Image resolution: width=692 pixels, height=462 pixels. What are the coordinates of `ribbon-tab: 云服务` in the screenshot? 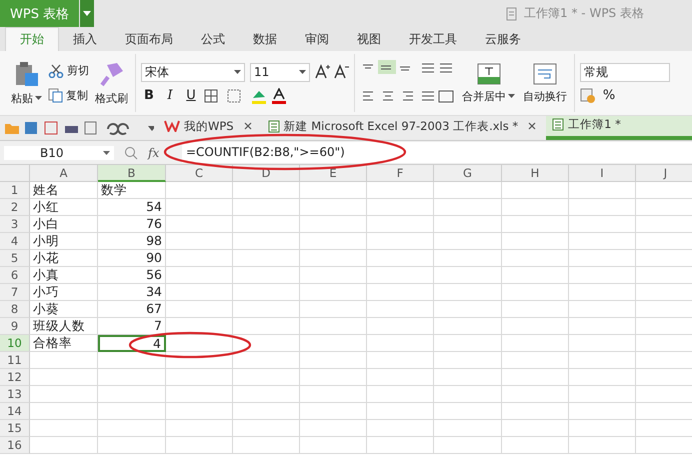 It's located at (503, 39).